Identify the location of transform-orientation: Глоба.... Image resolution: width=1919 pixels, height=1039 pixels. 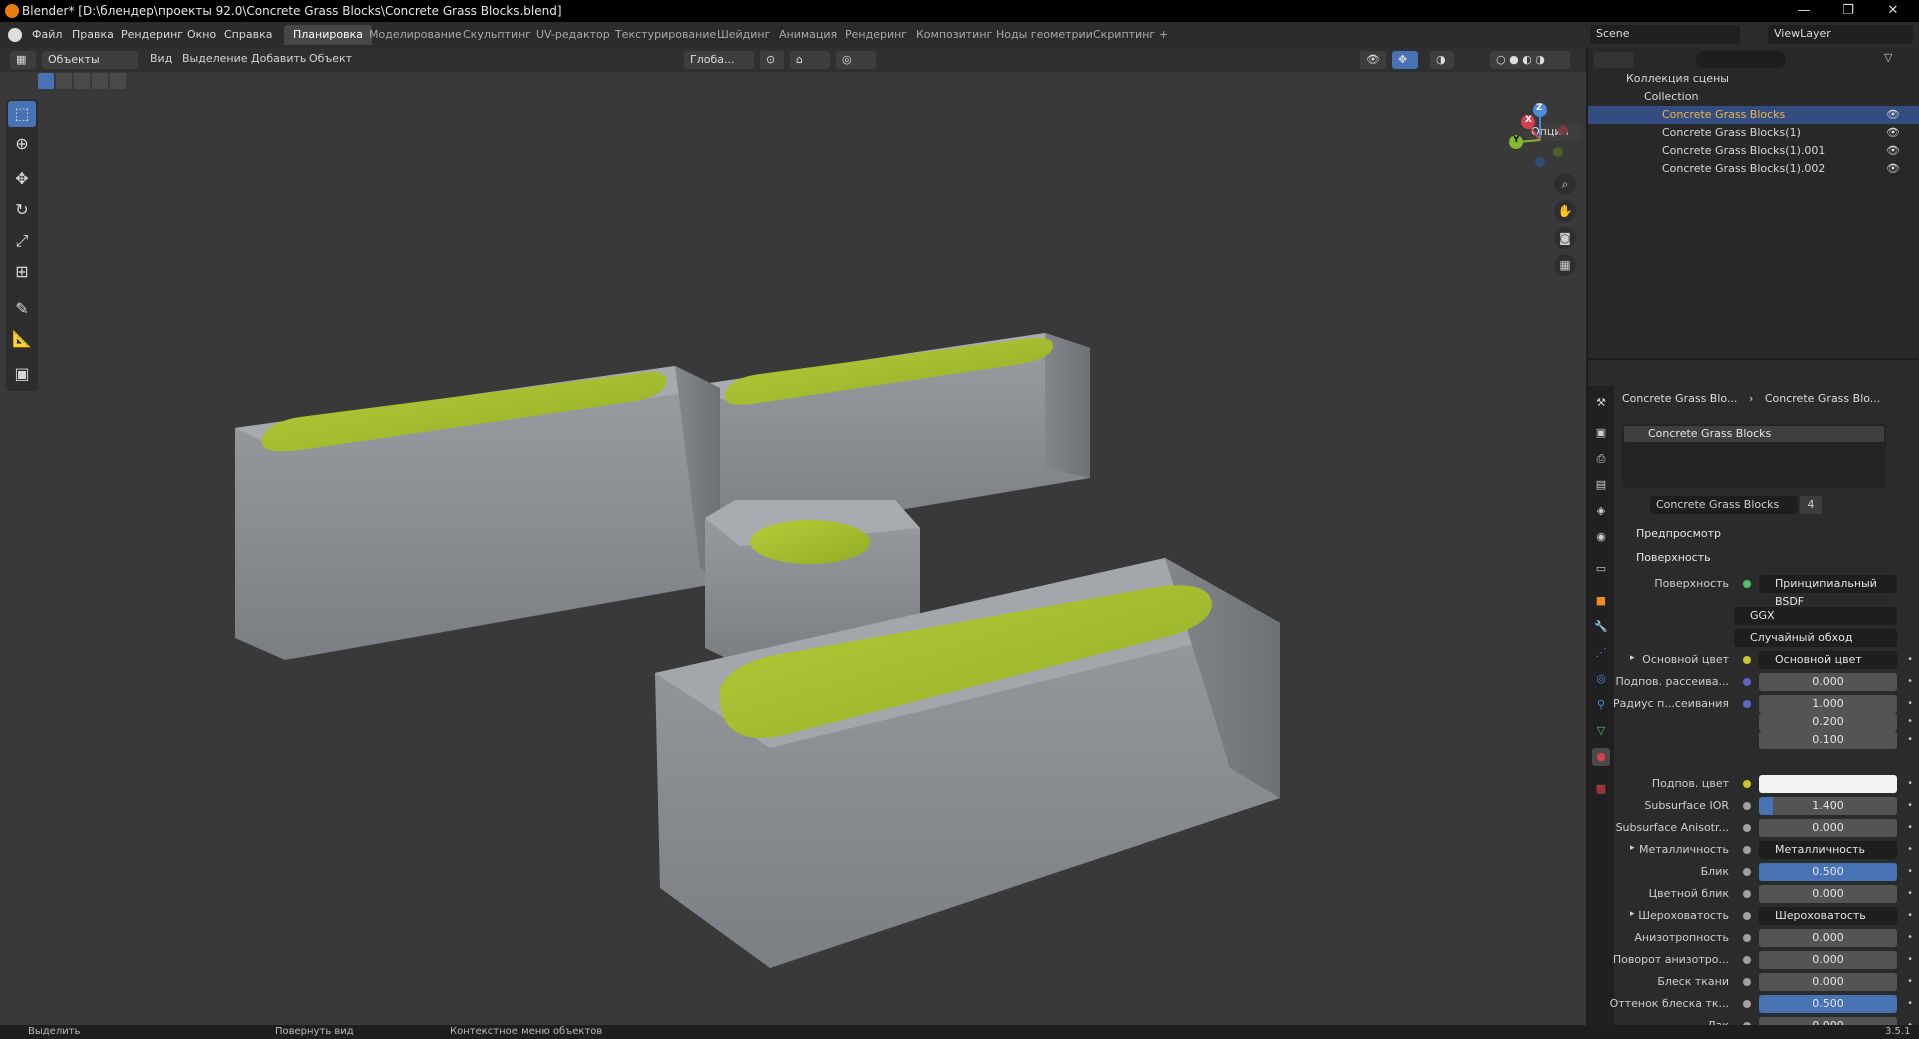
(719, 60).